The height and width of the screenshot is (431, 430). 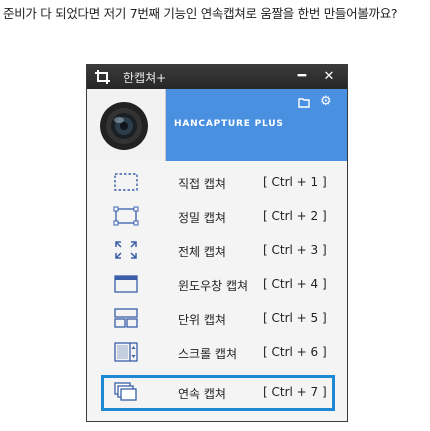 I want to click on direct-capture-icon, so click(x=126, y=182).